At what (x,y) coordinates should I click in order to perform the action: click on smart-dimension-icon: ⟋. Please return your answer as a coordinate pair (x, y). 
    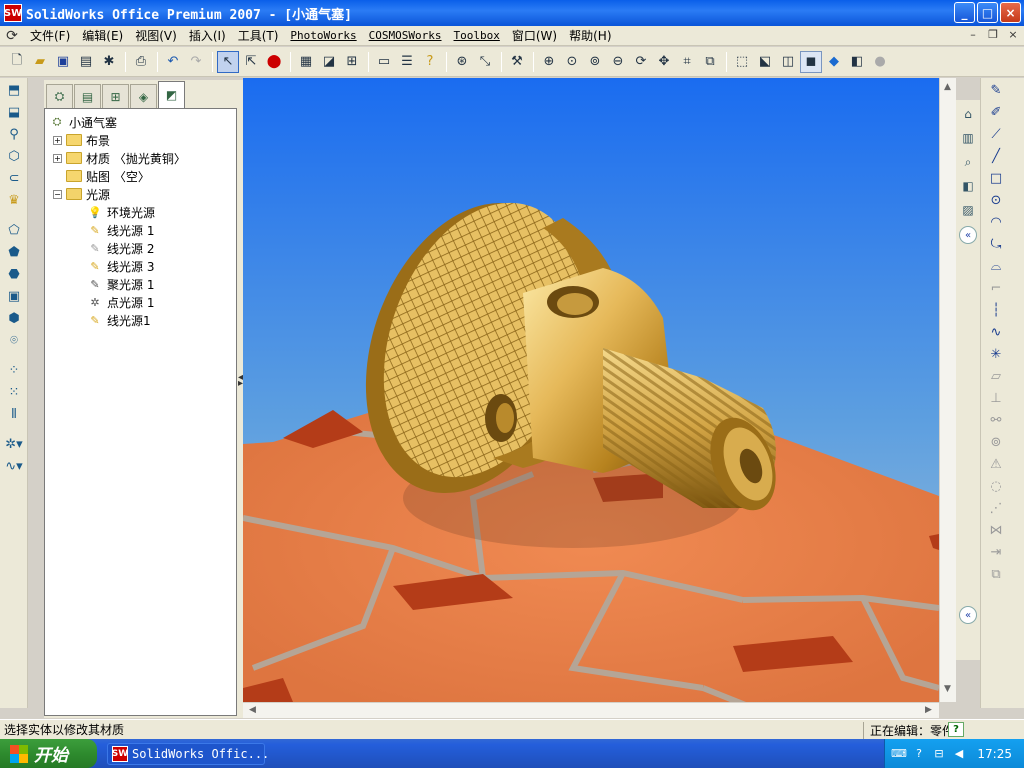
    Looking at the image, I should click on (996, 134).